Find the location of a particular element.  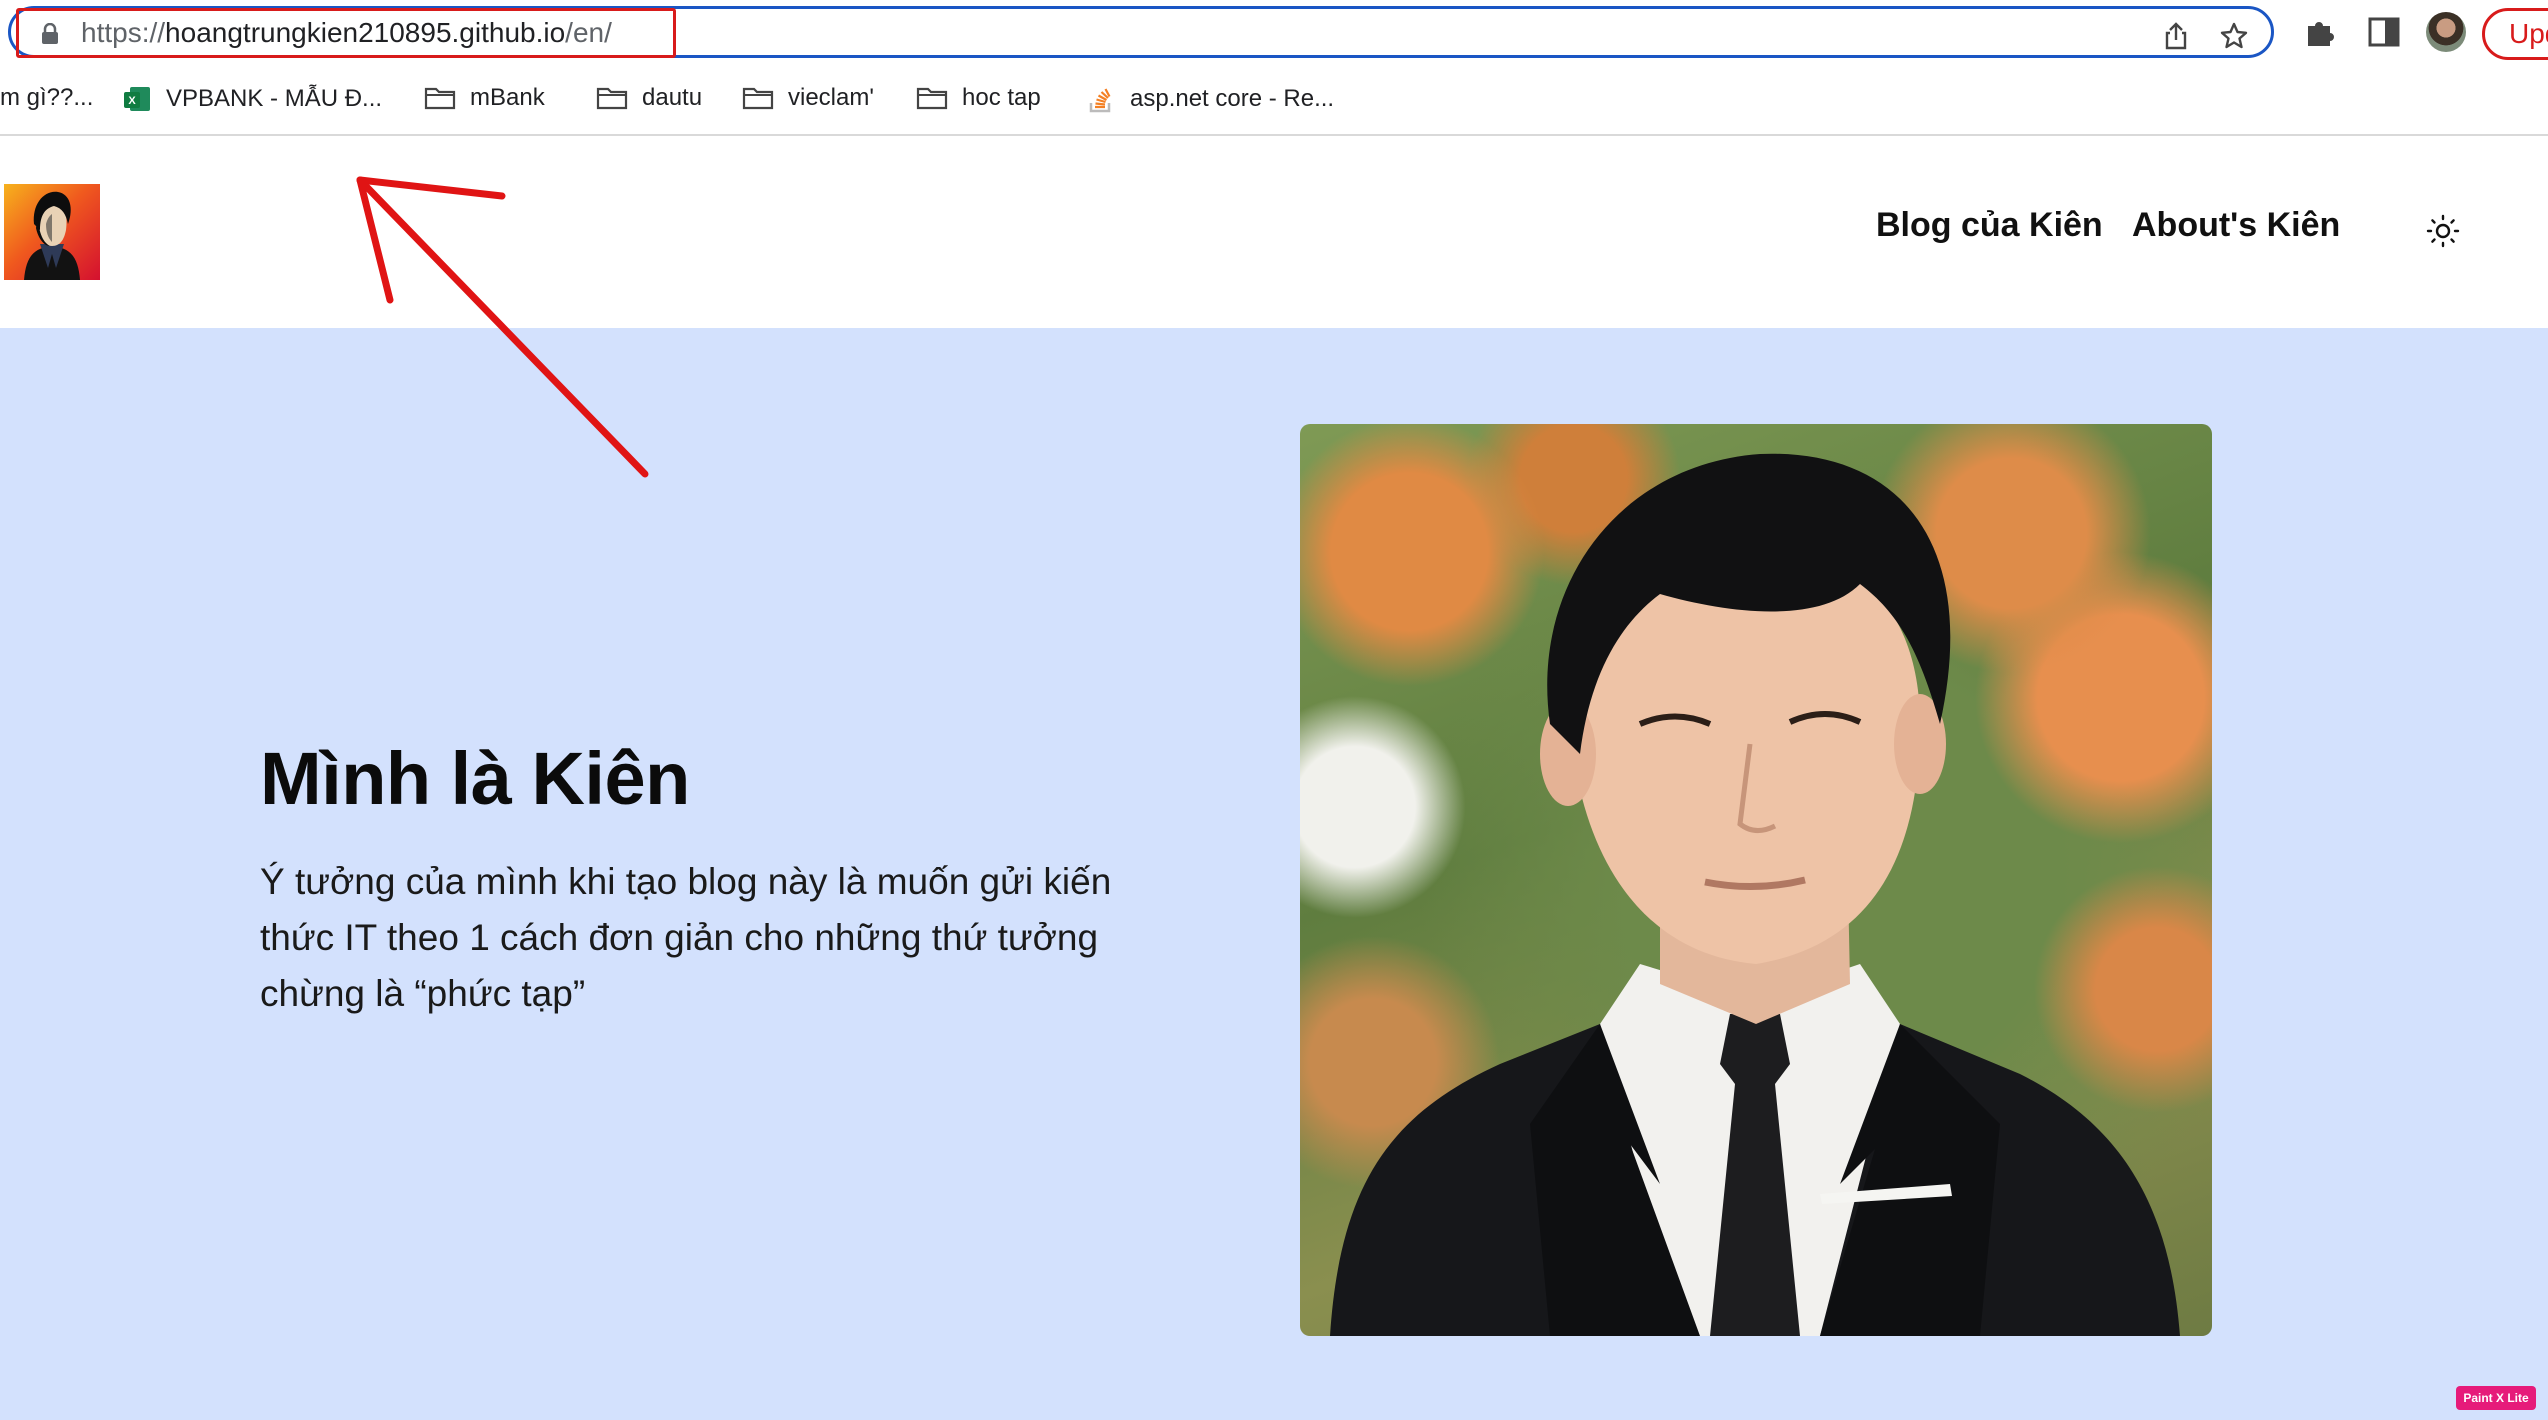

bookmark-item: mBank is located at coordinates (484, 98).